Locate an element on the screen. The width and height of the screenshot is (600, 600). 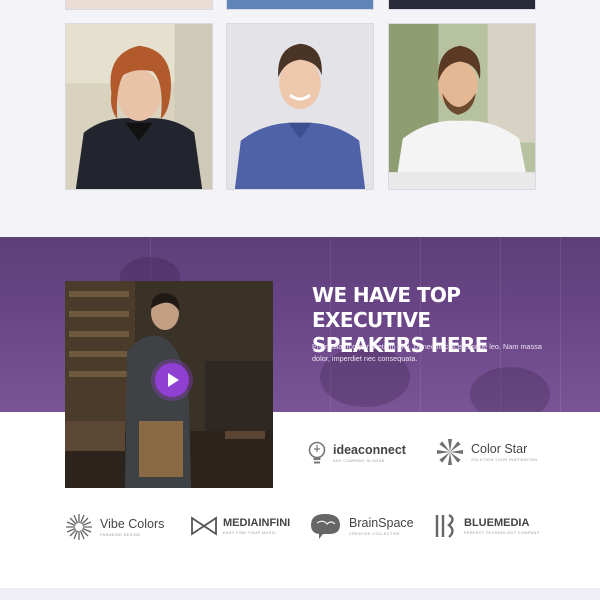
bars-icon is located at coordinates (444, 525).